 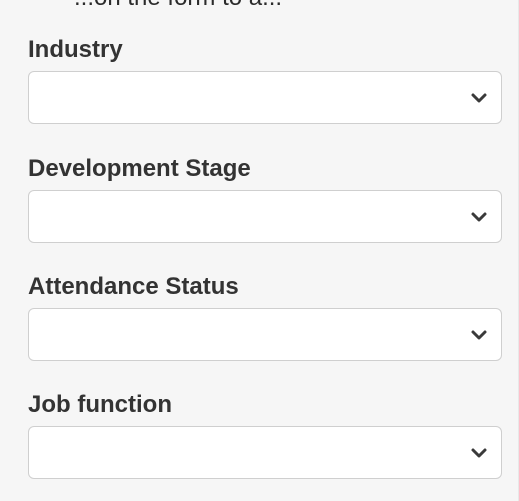 What do you see at coordinates (265, 334) in the screenshot?
I see `attendance-status-select` at bounding box center [265, 334].